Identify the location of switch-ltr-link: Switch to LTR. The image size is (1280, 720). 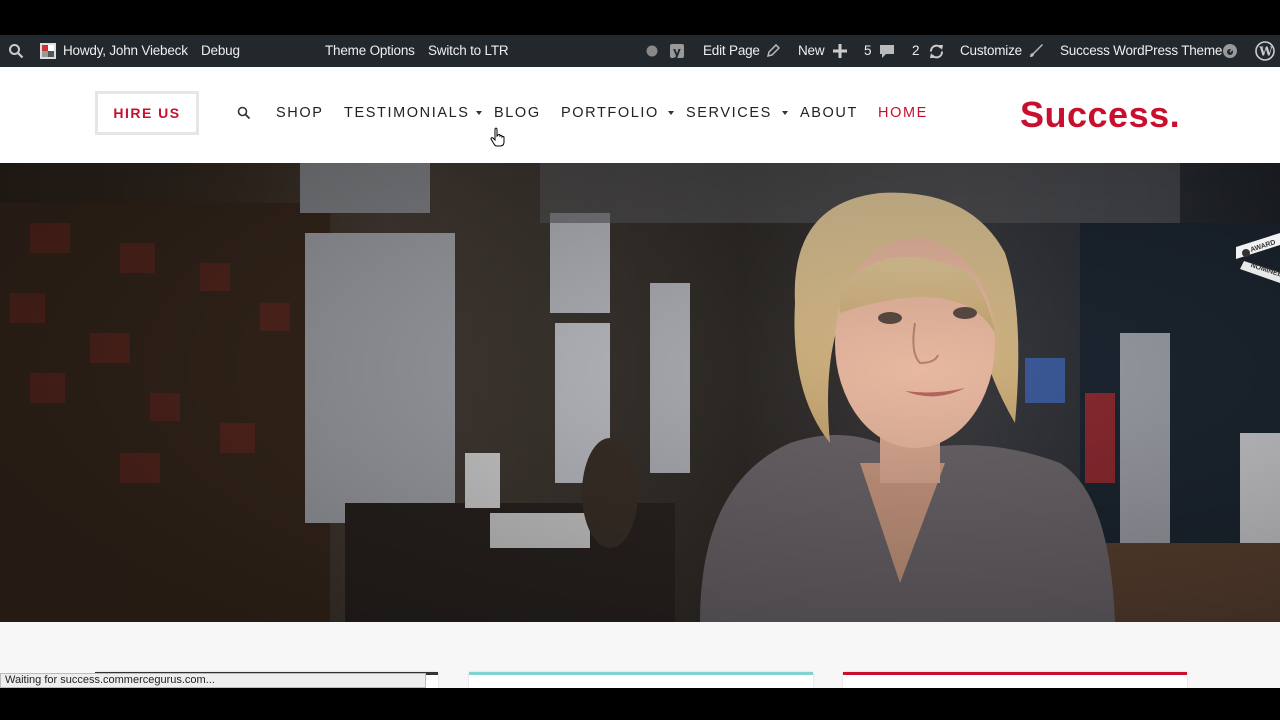
(468, 51).